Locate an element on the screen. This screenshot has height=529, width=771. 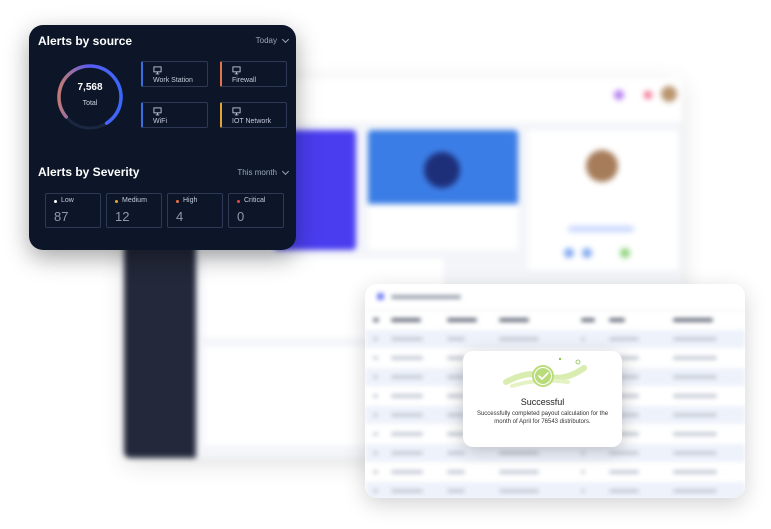
table-icon is located at coordinates (380, 296).